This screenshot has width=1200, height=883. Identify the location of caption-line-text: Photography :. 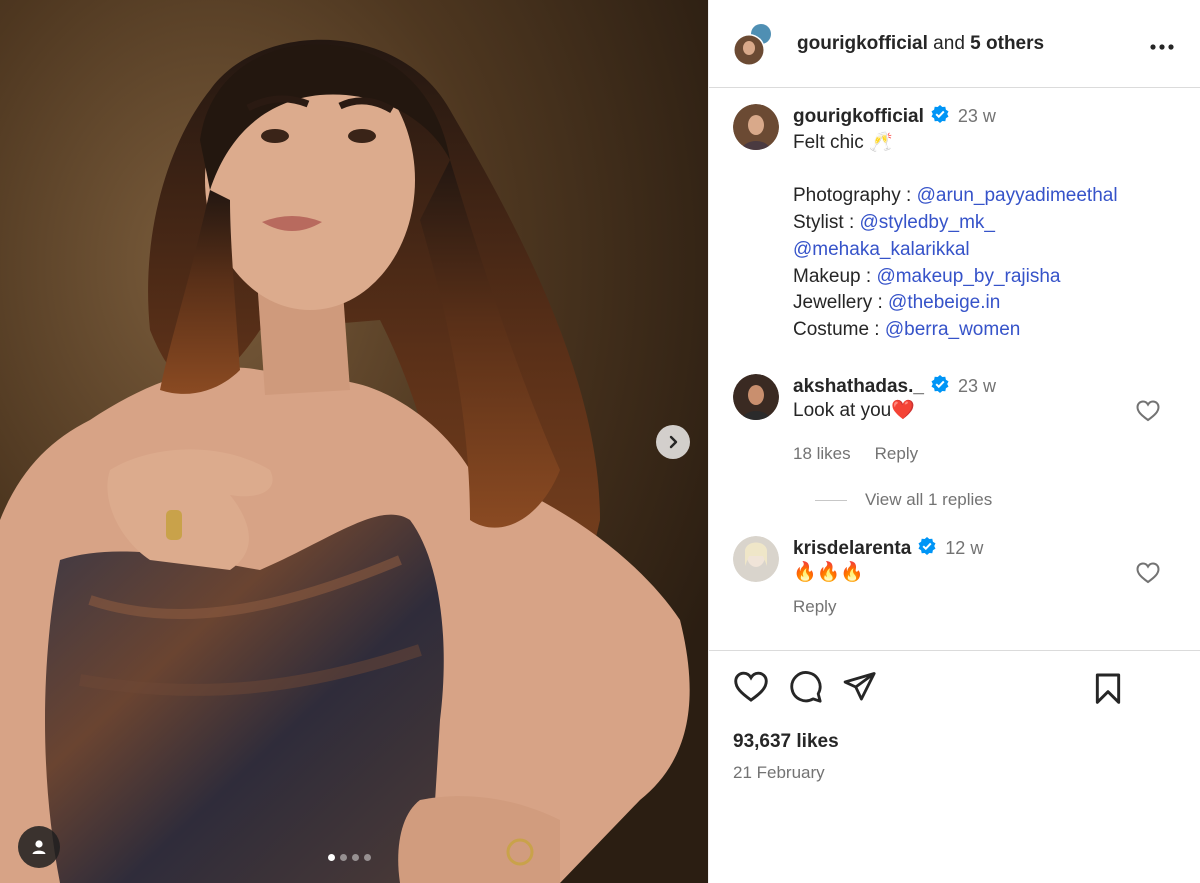
(855, 196).